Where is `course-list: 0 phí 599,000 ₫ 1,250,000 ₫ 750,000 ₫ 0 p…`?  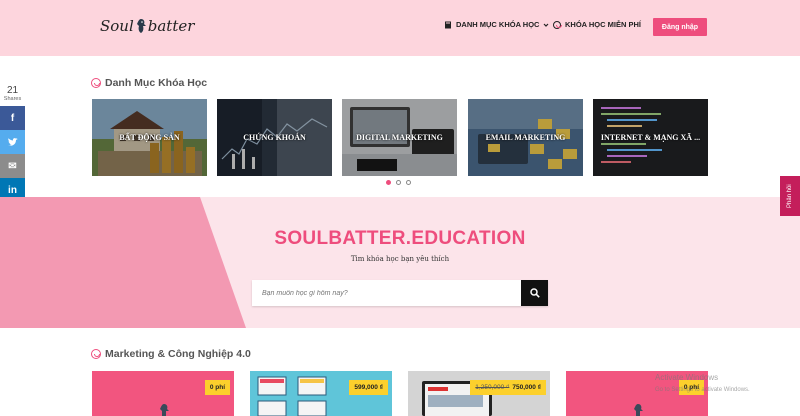
course-list: 0 phí 599,000 ₫ 1,250,000 ₫ 750,000 ₫ 0 p… is located at coordinates (400, 393).